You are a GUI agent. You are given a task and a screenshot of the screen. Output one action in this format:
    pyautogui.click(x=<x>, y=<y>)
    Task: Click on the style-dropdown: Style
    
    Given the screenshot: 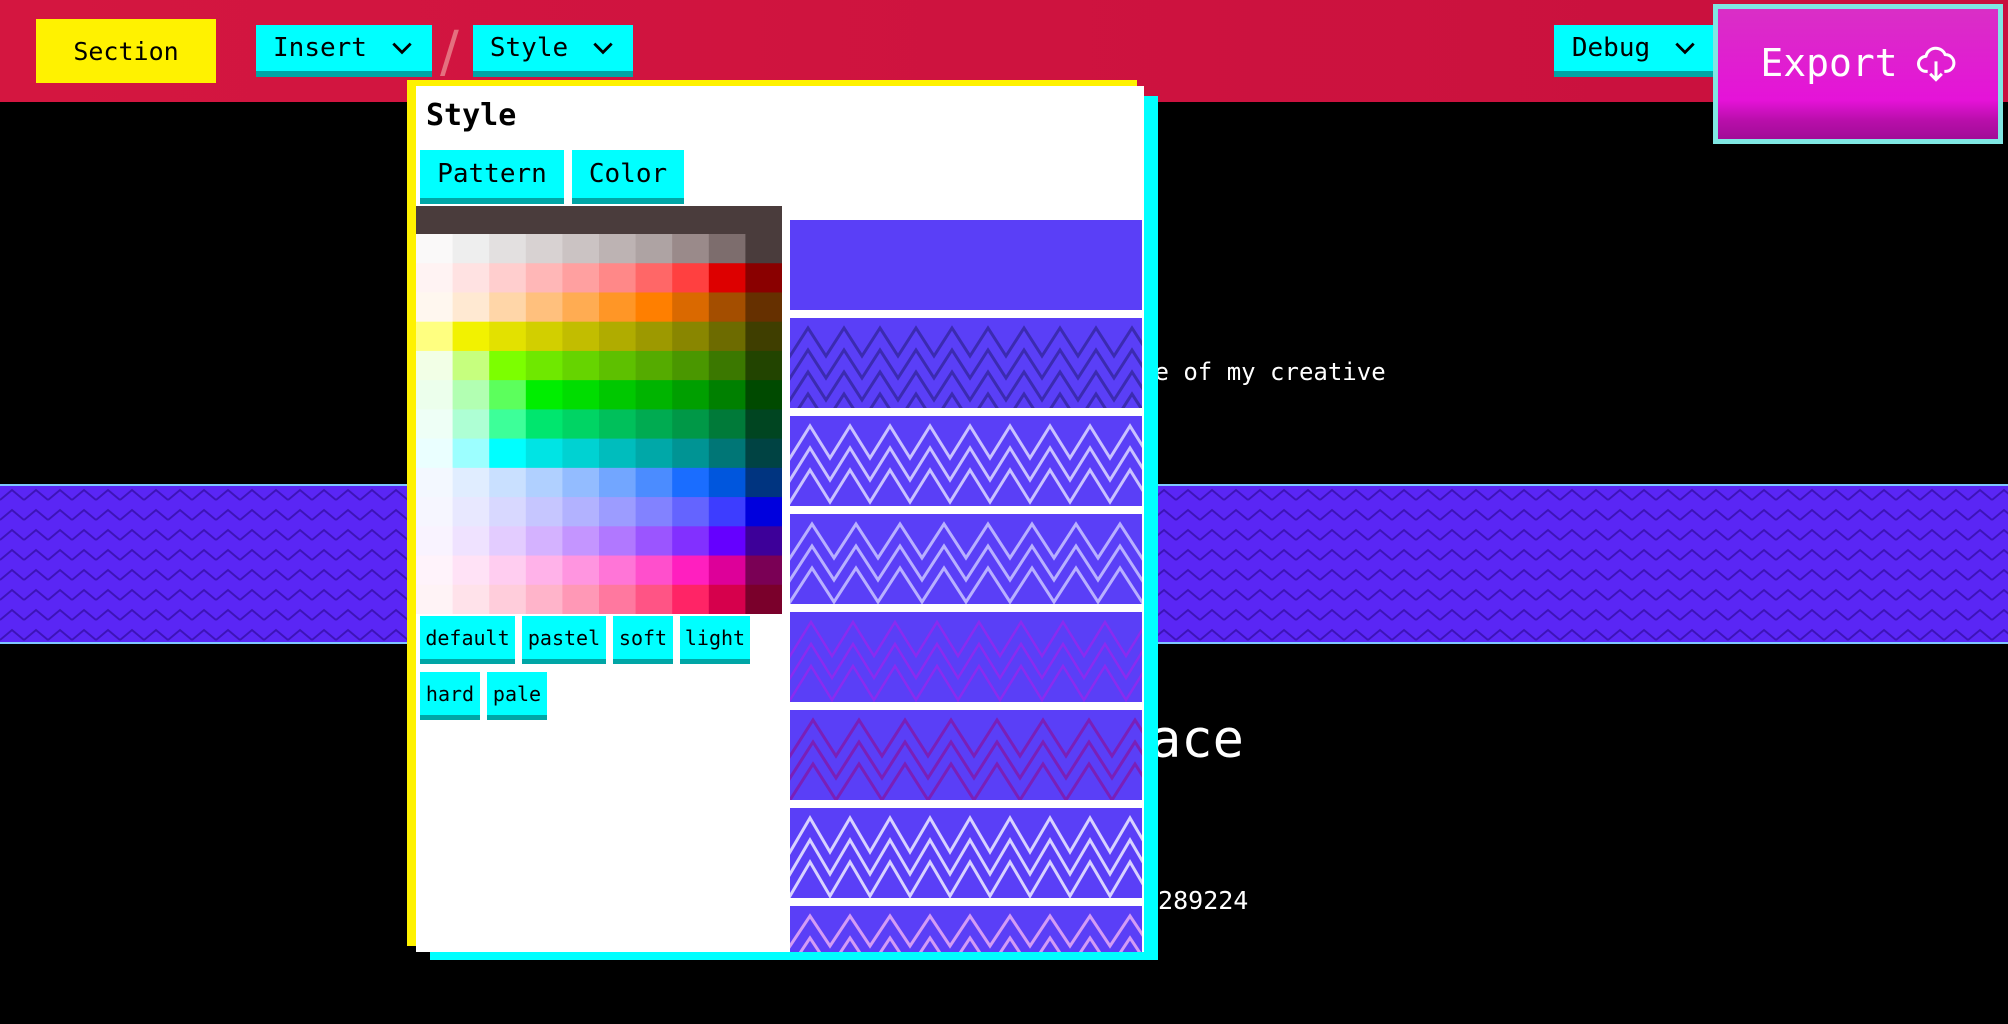 What is the action you would take?
    pyautogui.click(x=553, y=51)
    